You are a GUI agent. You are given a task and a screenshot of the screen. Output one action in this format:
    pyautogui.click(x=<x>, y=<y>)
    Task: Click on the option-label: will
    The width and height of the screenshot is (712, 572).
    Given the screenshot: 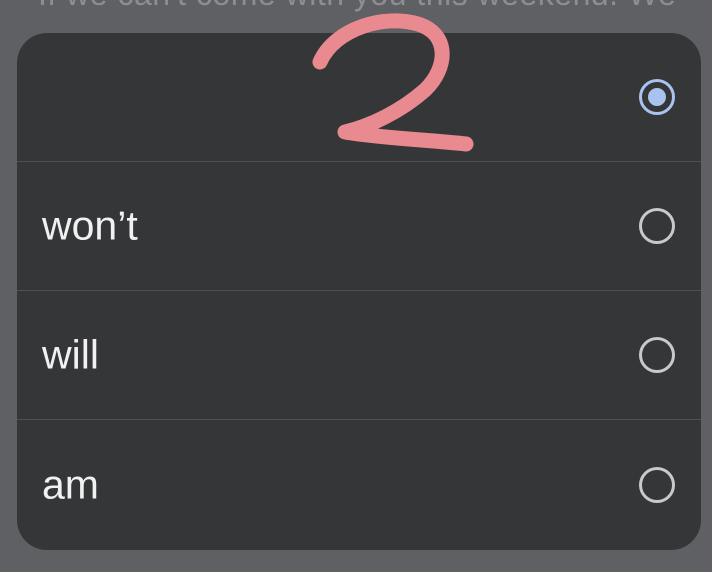 What is the action you would take?
    pyautogui.click(x=70, y=354)
    